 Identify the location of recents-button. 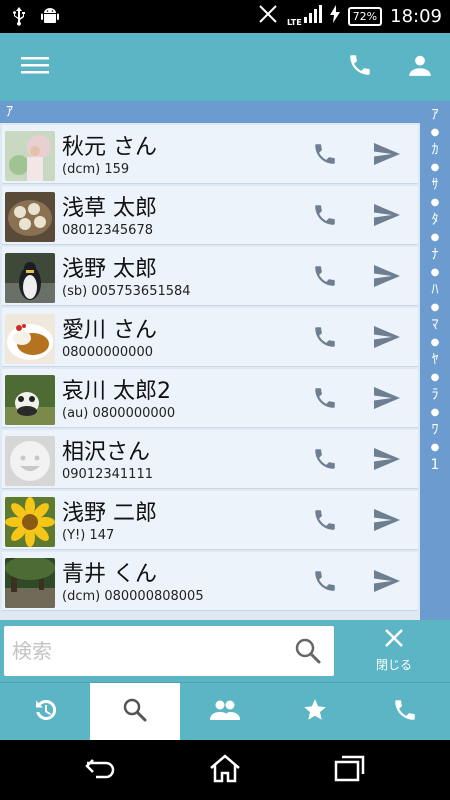
(350, 770).